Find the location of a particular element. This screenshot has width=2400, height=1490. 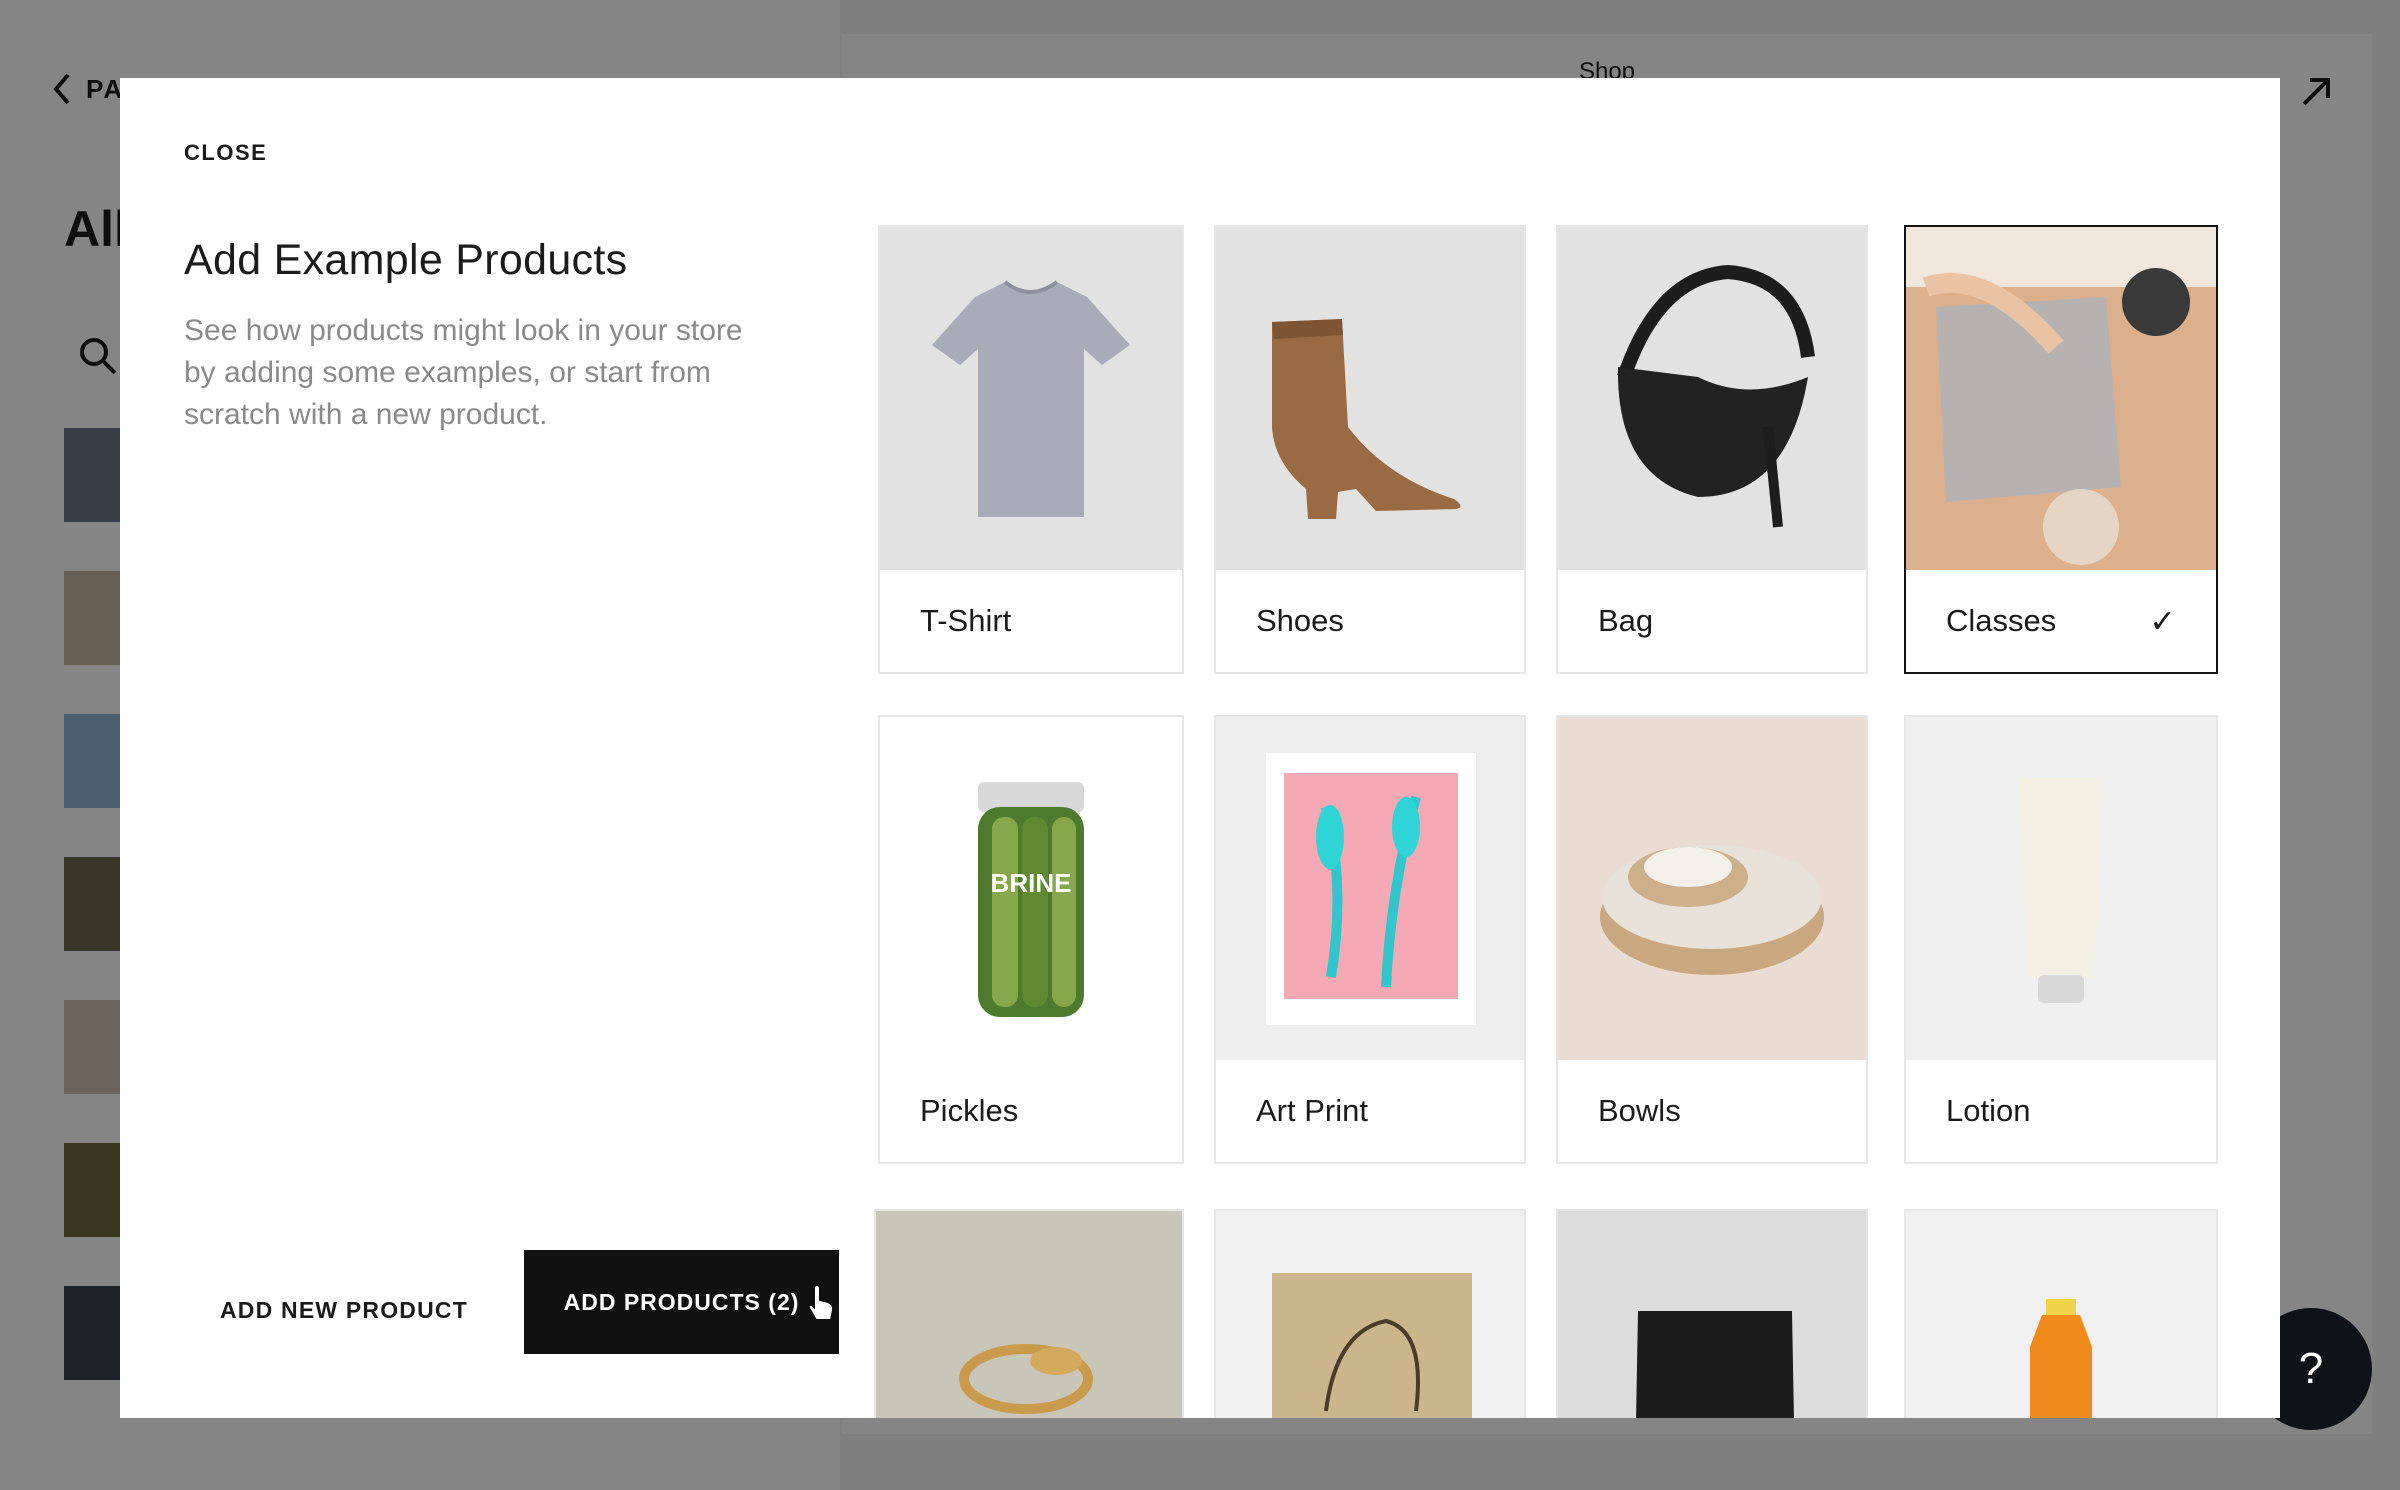

lotion-image is located at coordinates (2061, 888).